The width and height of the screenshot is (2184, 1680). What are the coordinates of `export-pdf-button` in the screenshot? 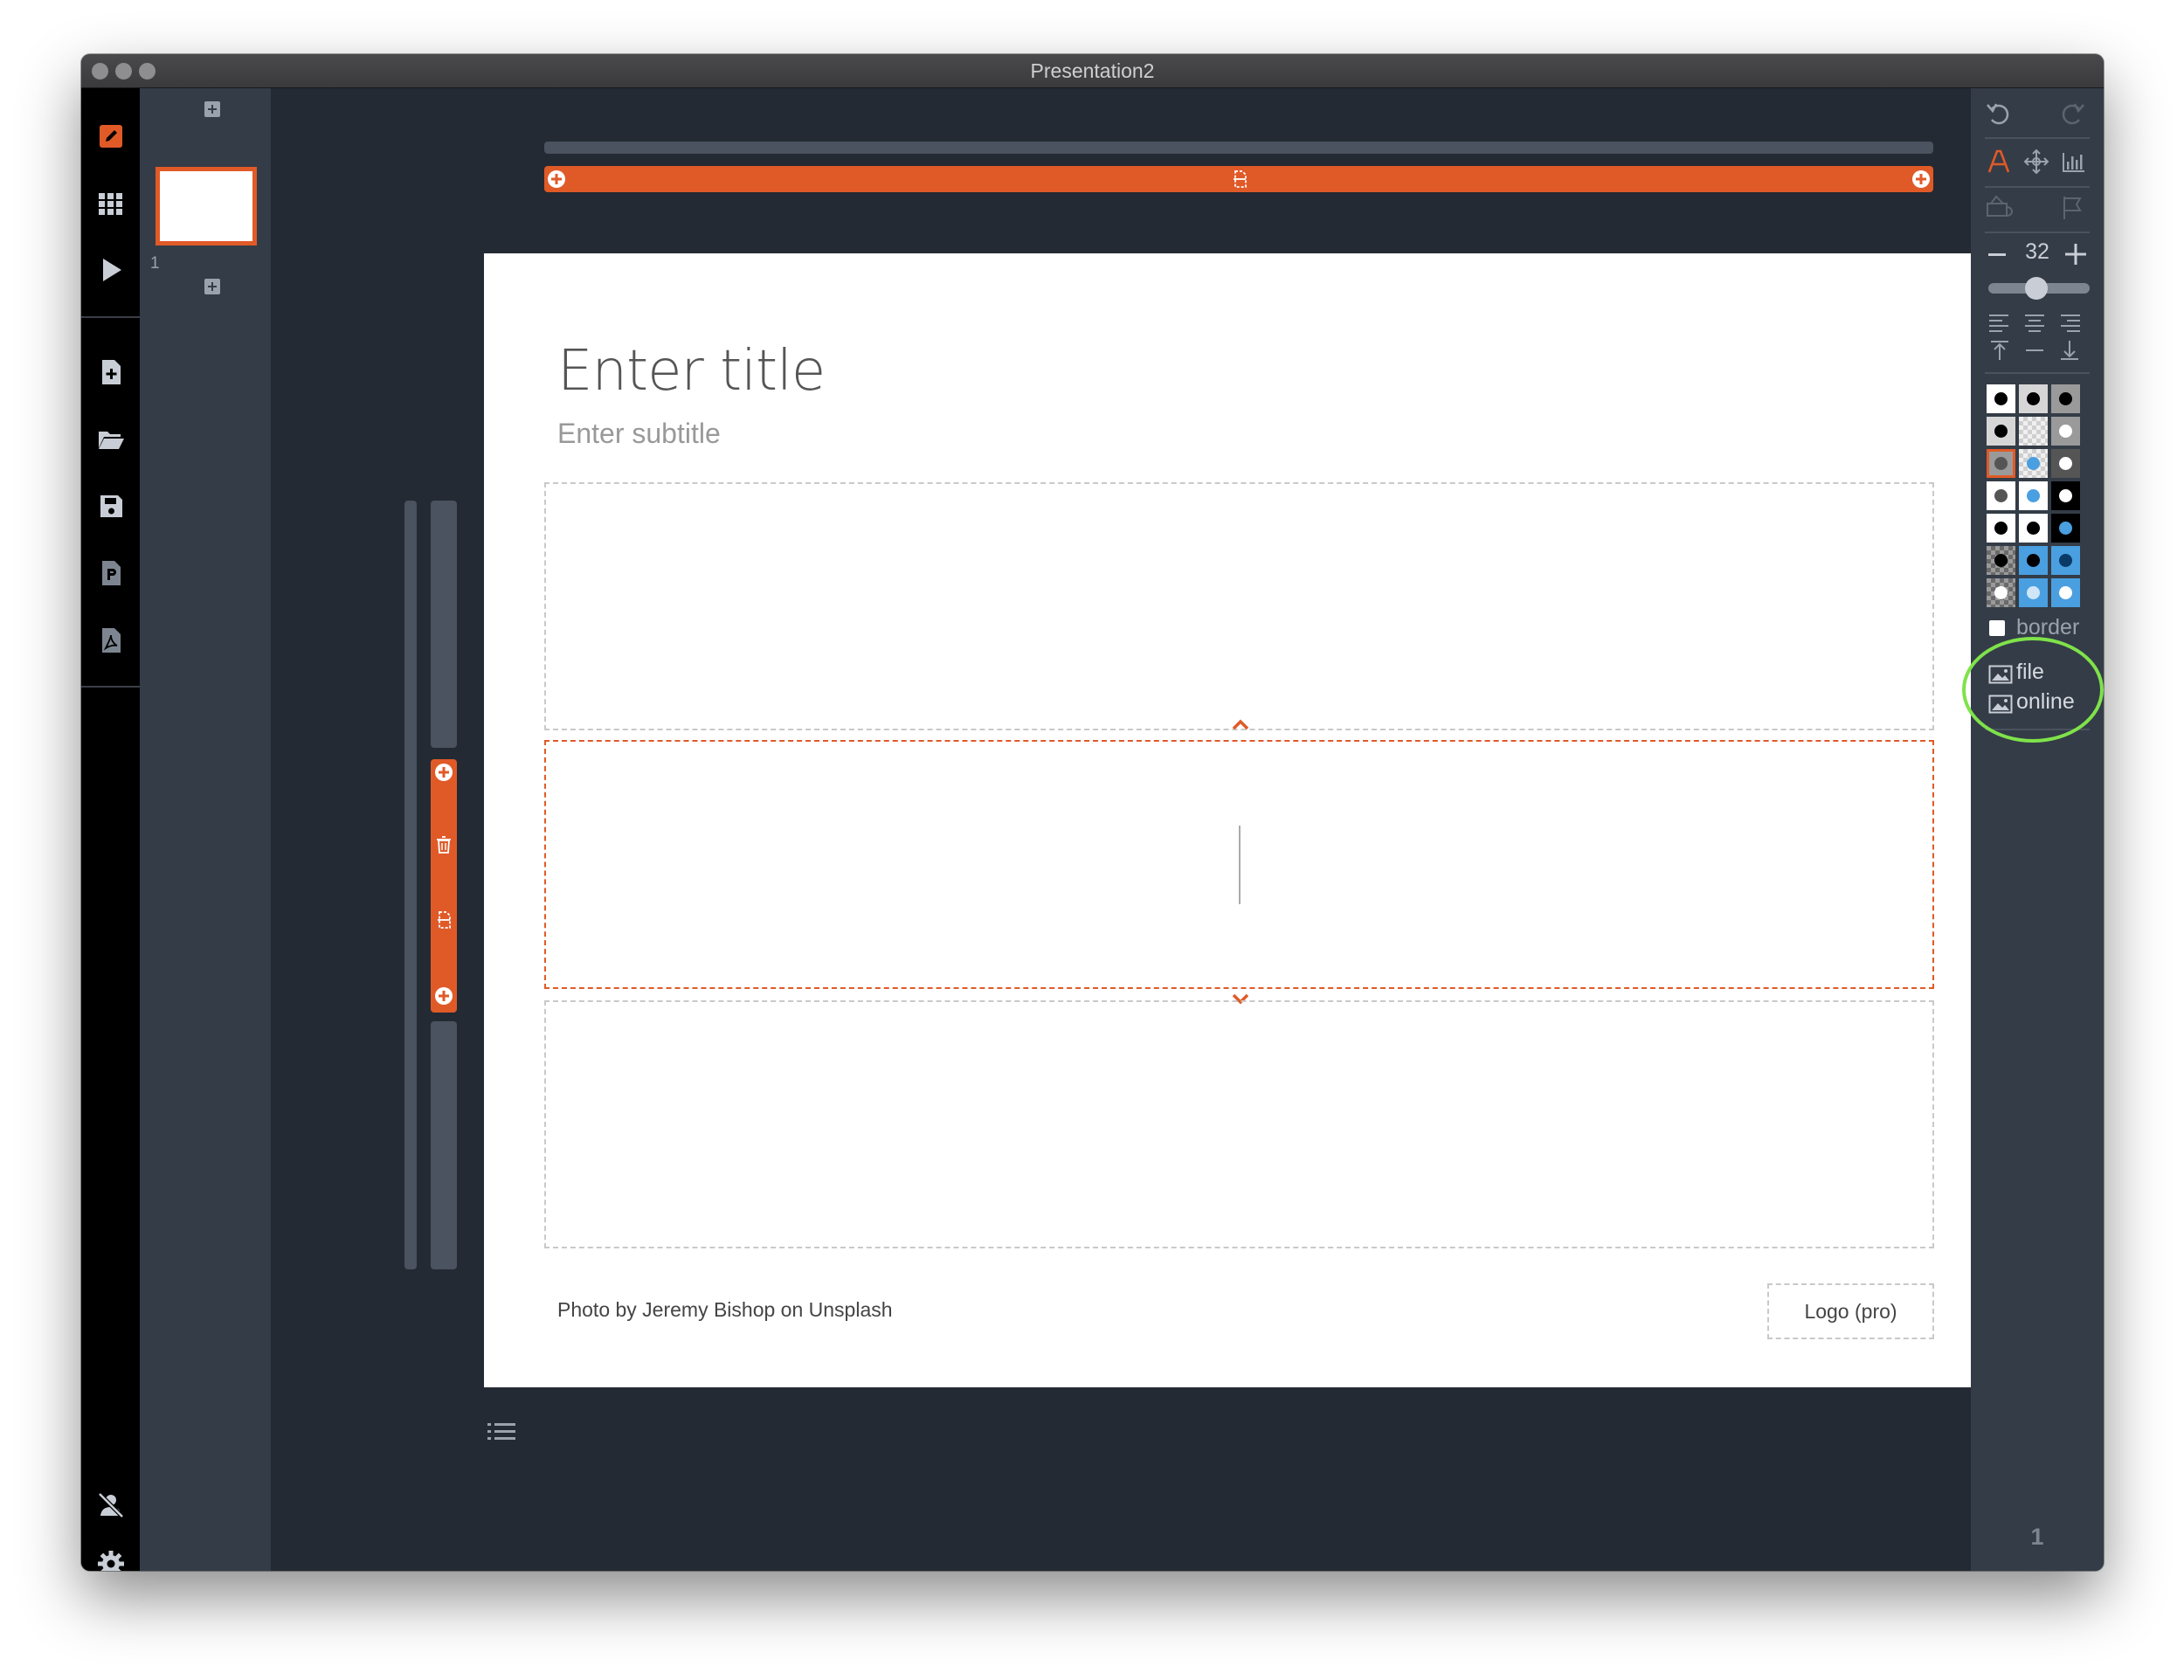 It's located at (110, 640).